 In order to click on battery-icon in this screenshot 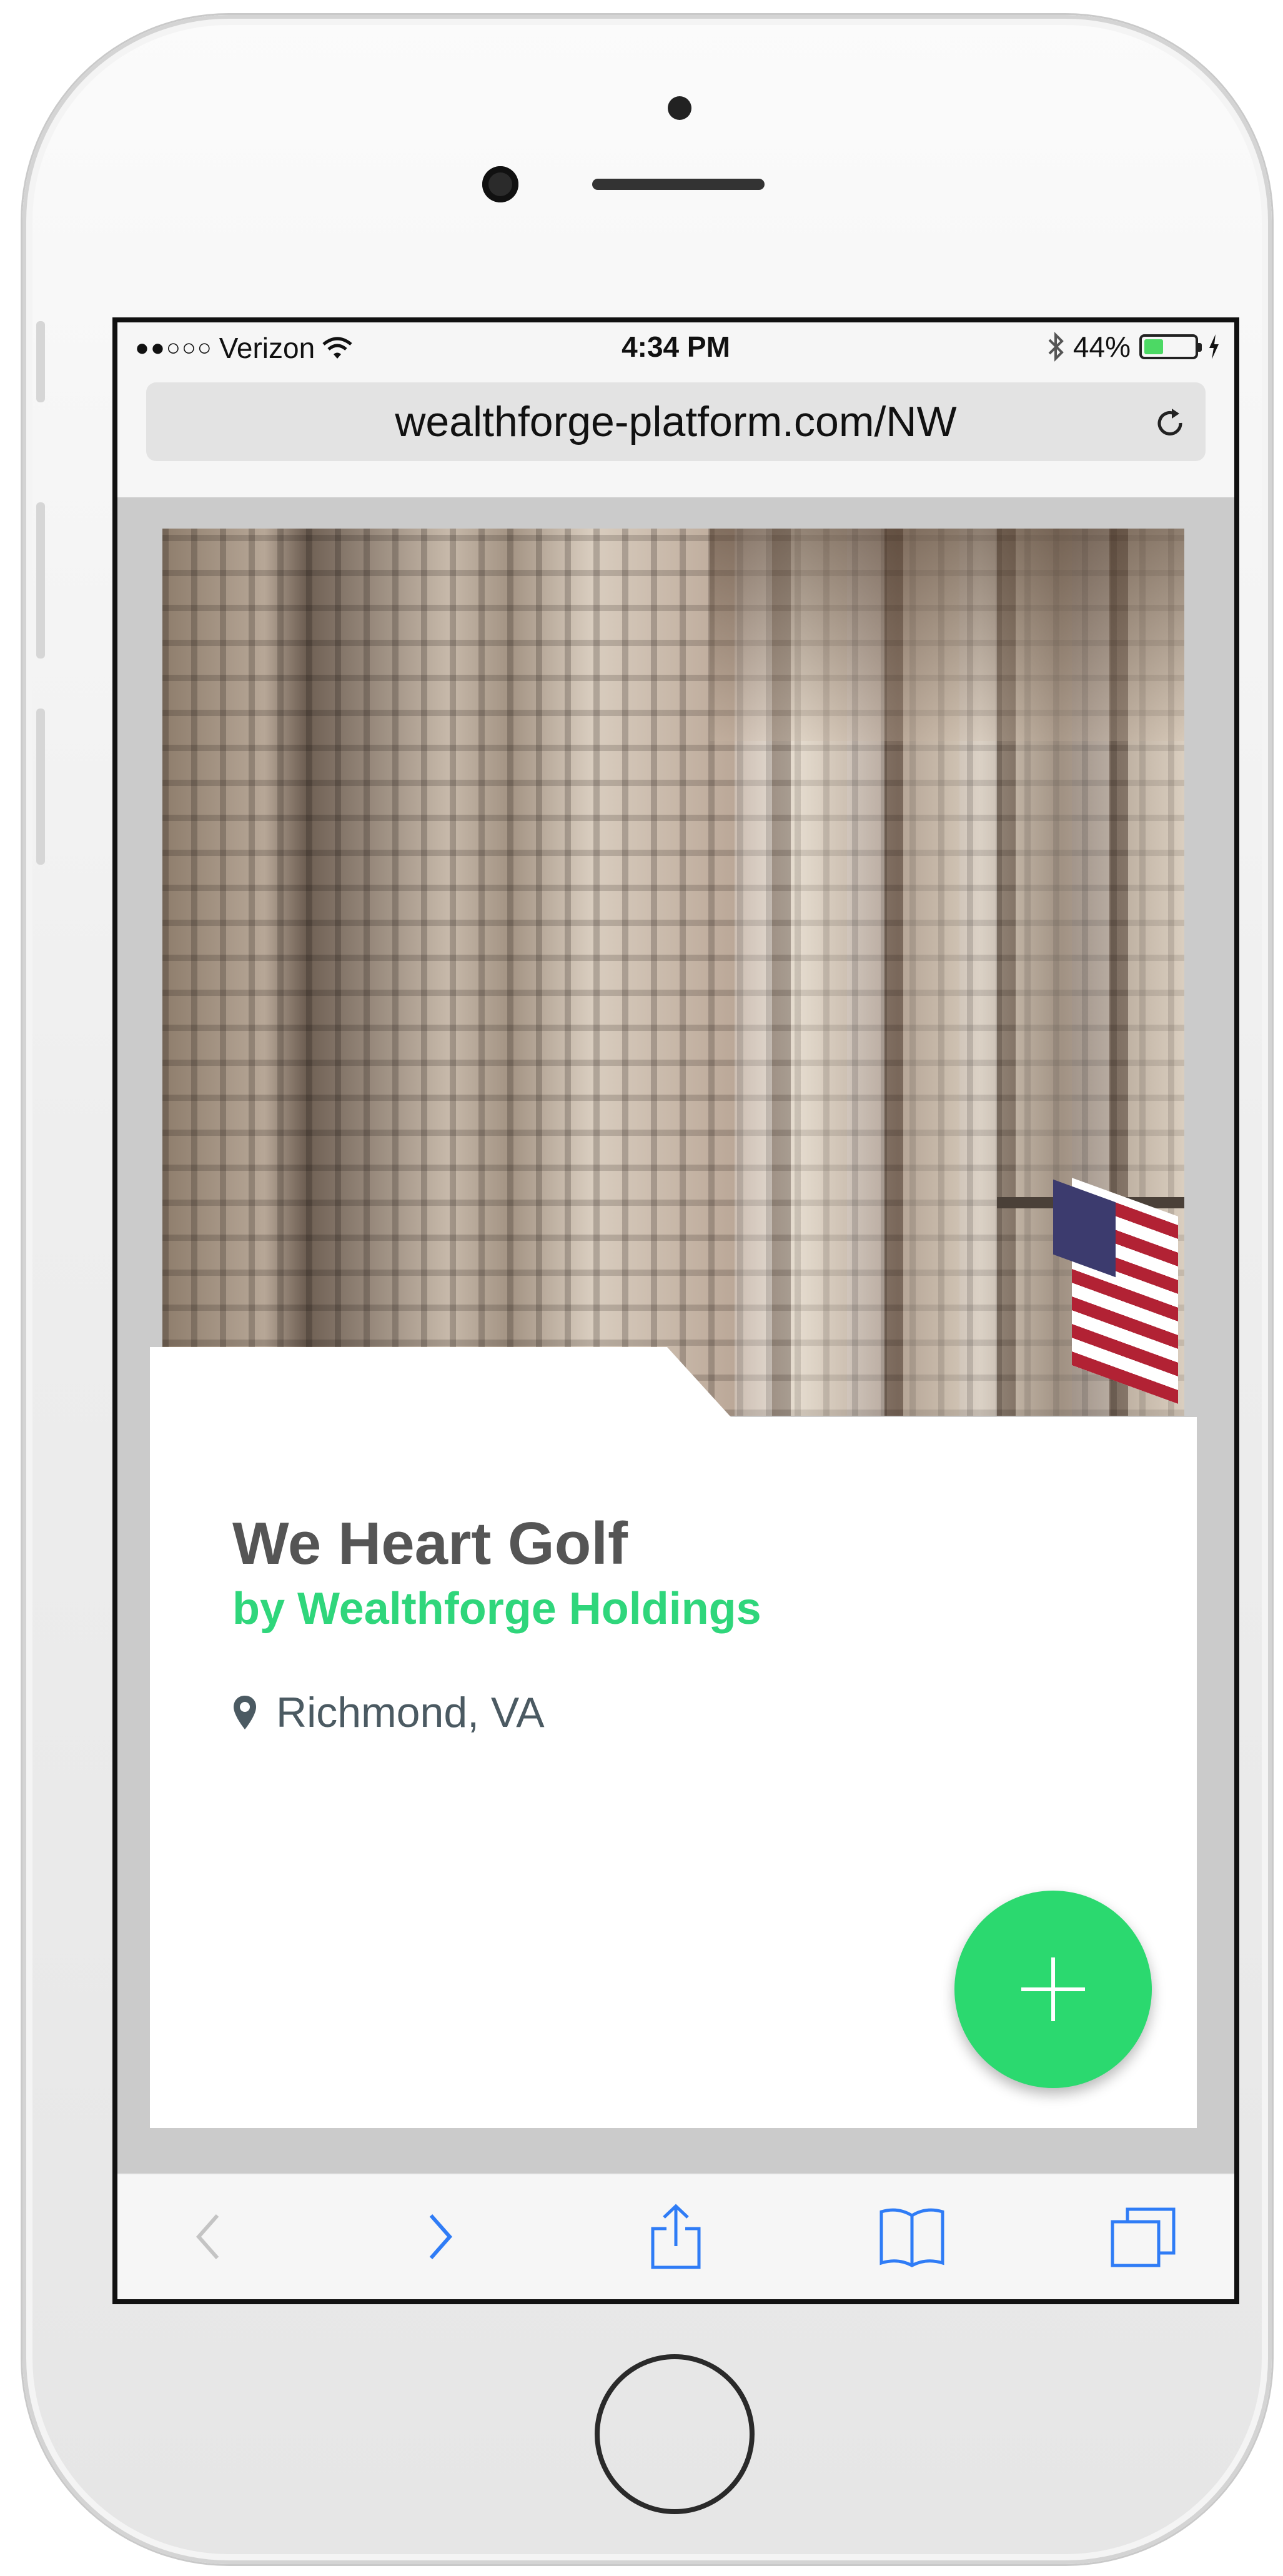, I will do `click(1170, 347)`.